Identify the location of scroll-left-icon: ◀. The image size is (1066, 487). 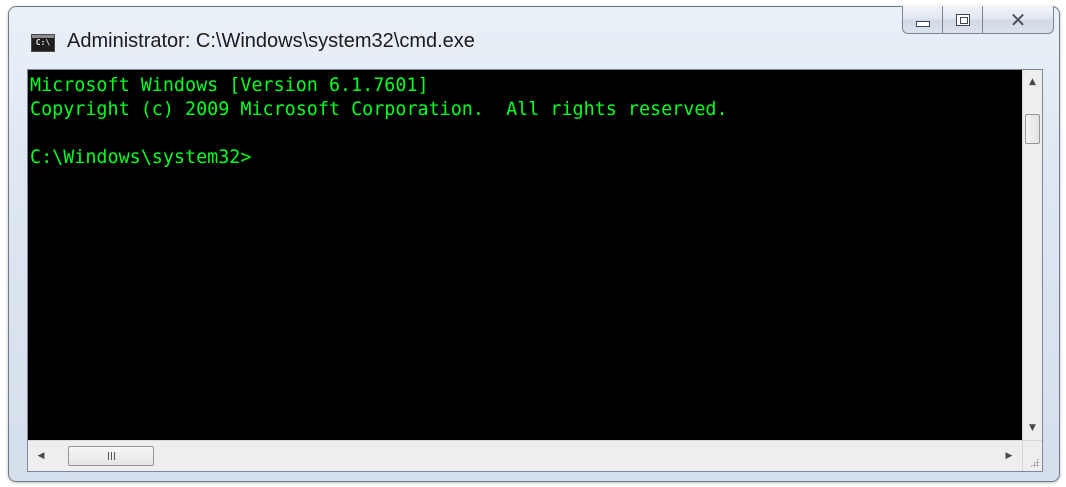
(41, 456).